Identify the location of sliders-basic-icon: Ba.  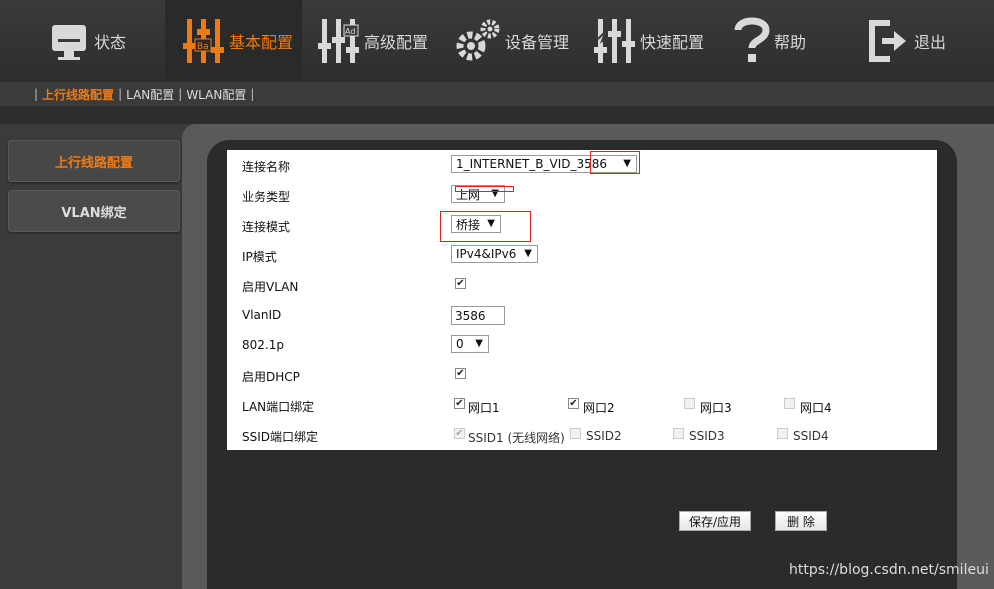
(204, 41).